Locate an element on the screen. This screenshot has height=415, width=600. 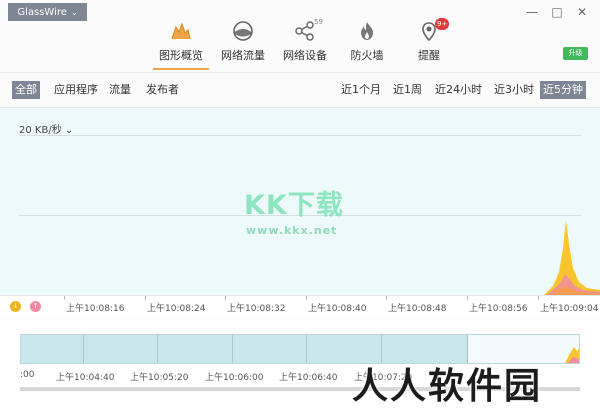
overview-tick: :00 is located at coordinates (27, 375).